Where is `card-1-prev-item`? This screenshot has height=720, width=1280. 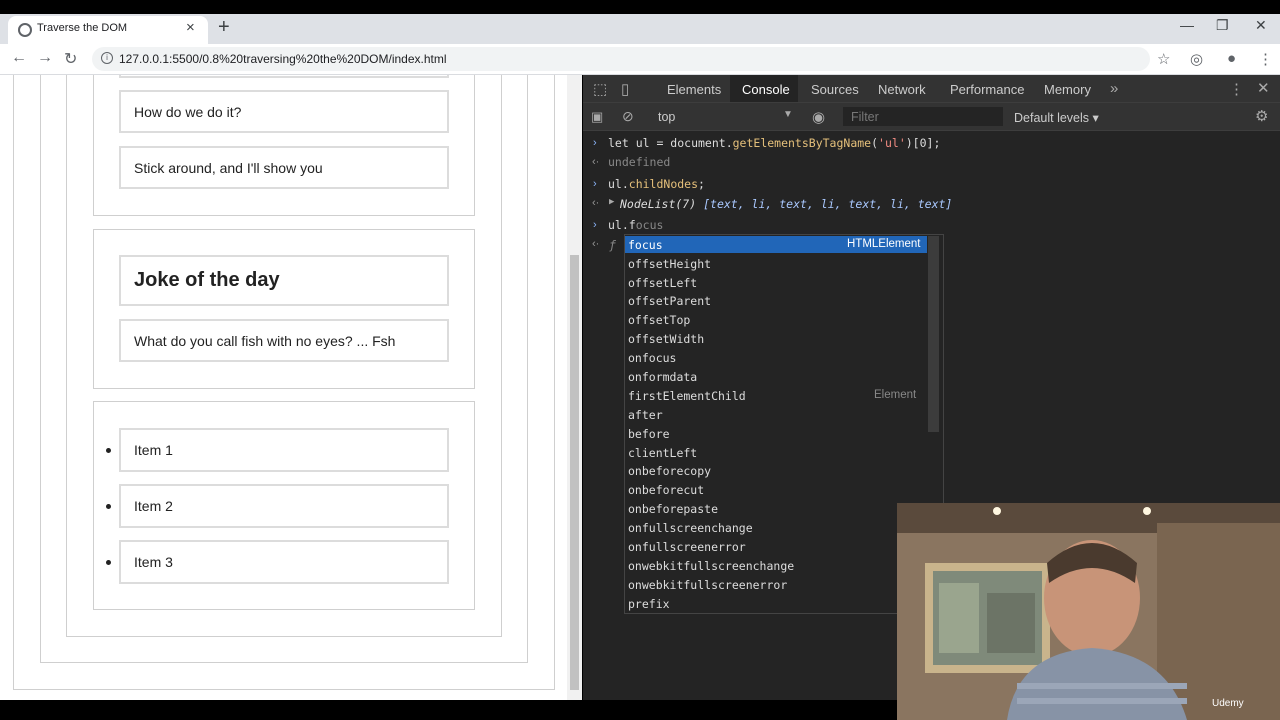
card-1-prev-item is located at coordinates (284, 76).